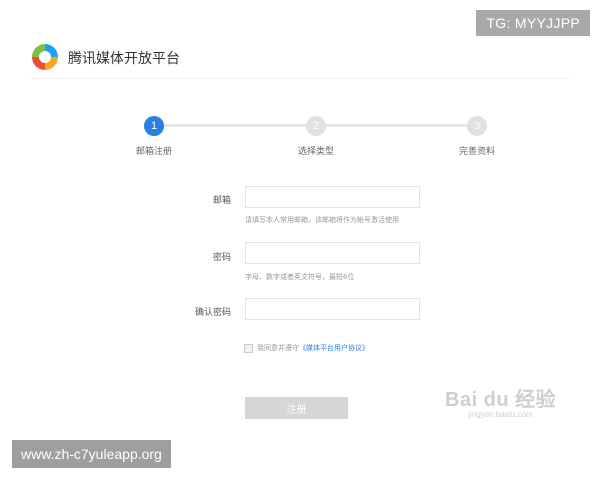 The height and width of the screenshot is (480, 600). Describe the element at coordinates (300, 277) in the screenshot. I see `password-hint: 字母、数字或者英文符号，最短6位` at that location.